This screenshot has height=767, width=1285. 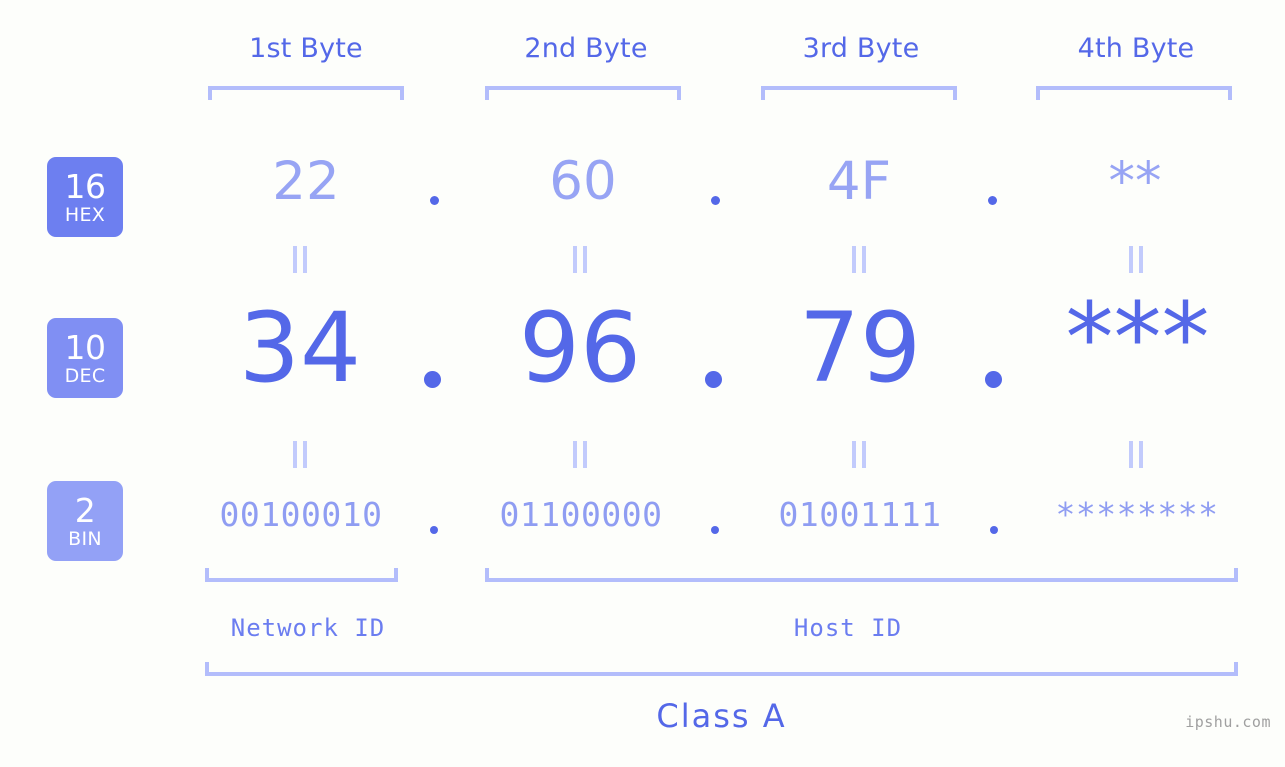 I want to click on base-badge-dec-number: 10, so click(x=85, y=347).